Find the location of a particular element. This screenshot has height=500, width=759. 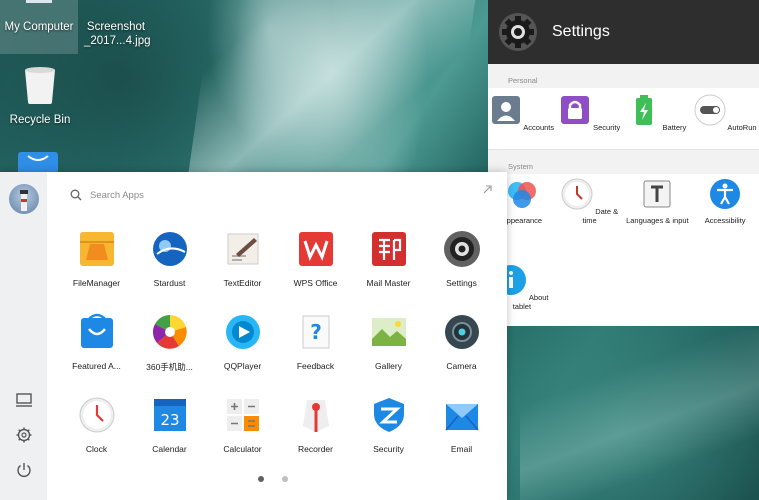

settings-item-label: Accessibility is located at coordinates (725, 220).